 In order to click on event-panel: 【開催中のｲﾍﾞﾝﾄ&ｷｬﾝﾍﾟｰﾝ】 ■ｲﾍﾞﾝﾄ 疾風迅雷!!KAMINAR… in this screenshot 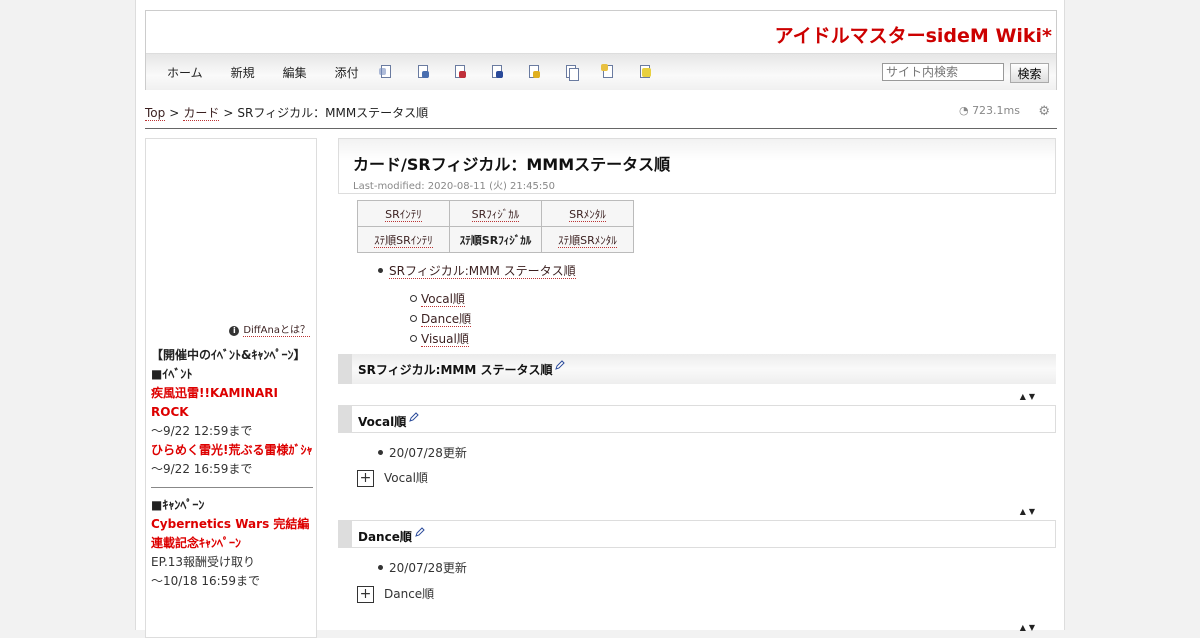, I will do `click(232, 468)`.